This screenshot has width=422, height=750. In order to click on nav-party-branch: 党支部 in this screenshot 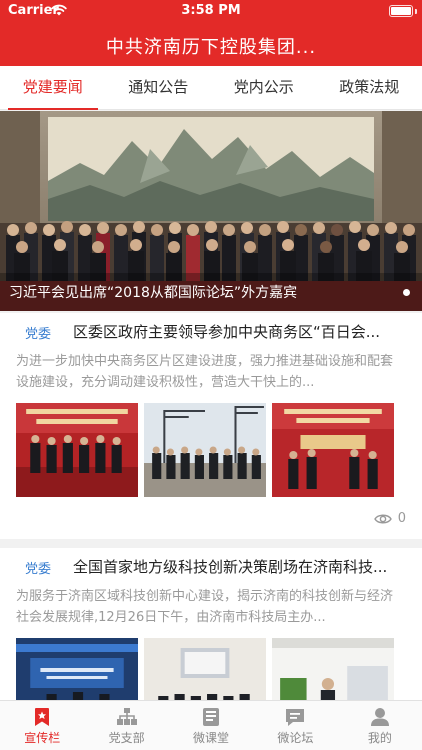, I will do `click(126, 725)`.